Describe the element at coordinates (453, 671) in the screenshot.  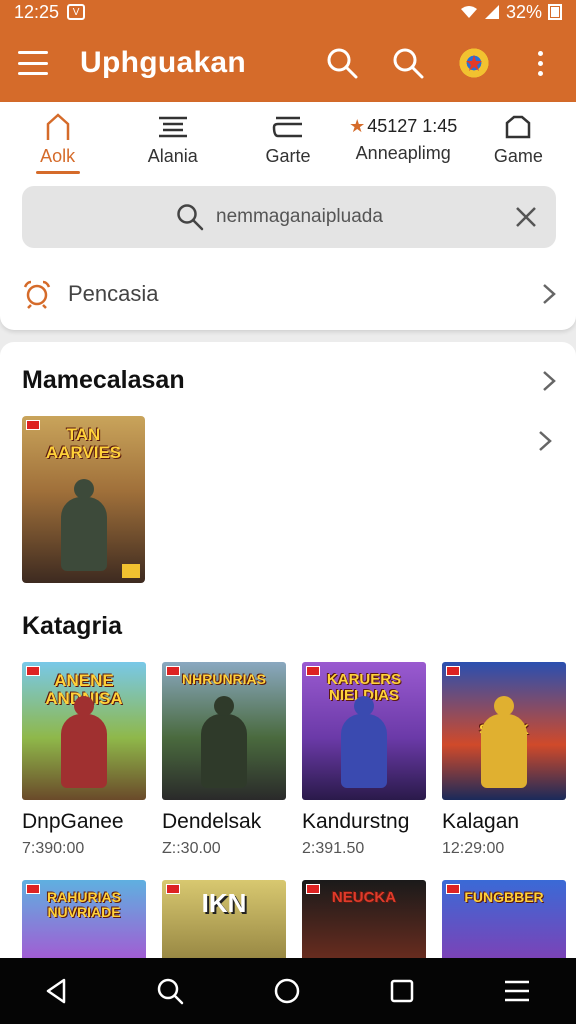
I see `badge-icon` at that location.